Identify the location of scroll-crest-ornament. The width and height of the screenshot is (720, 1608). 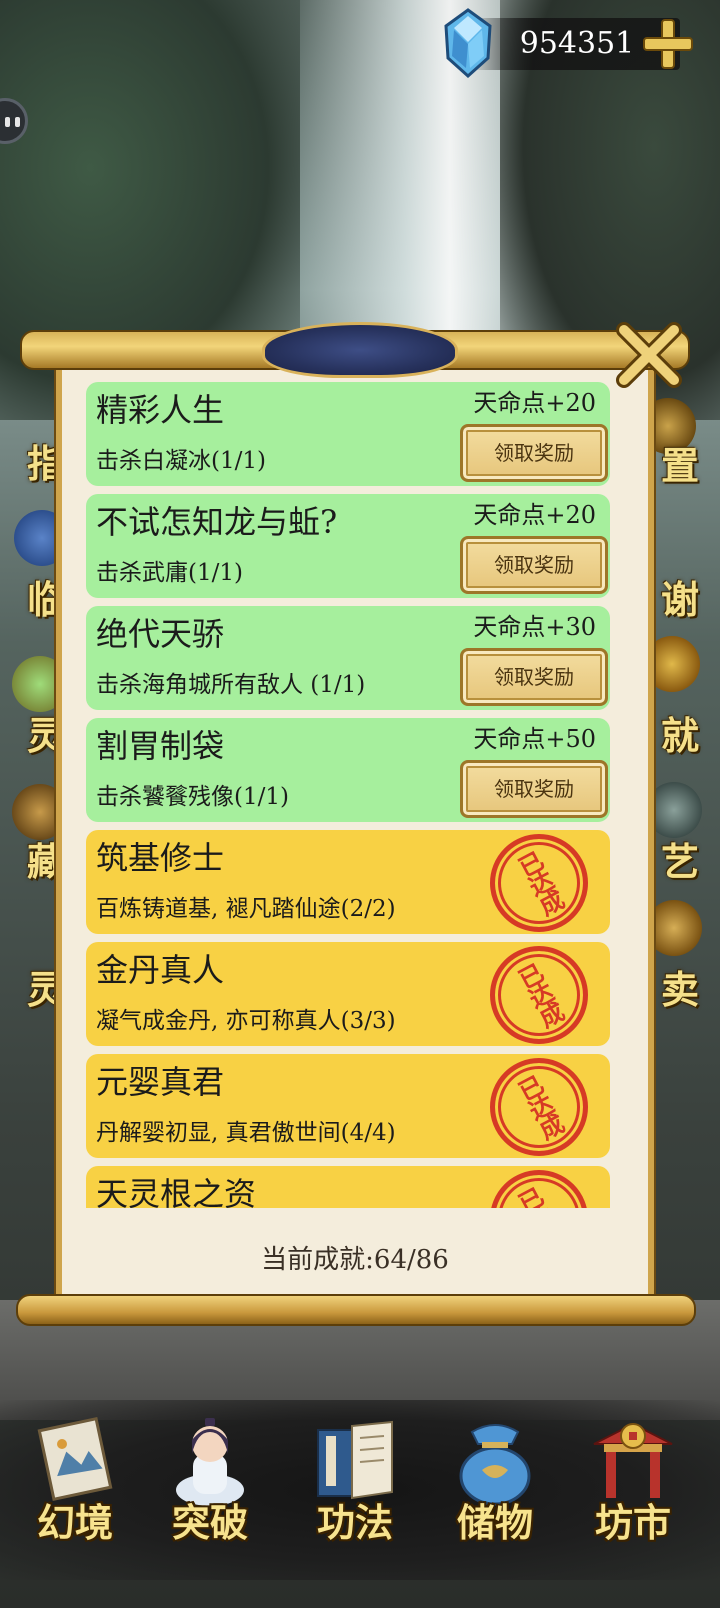
(360, 350).